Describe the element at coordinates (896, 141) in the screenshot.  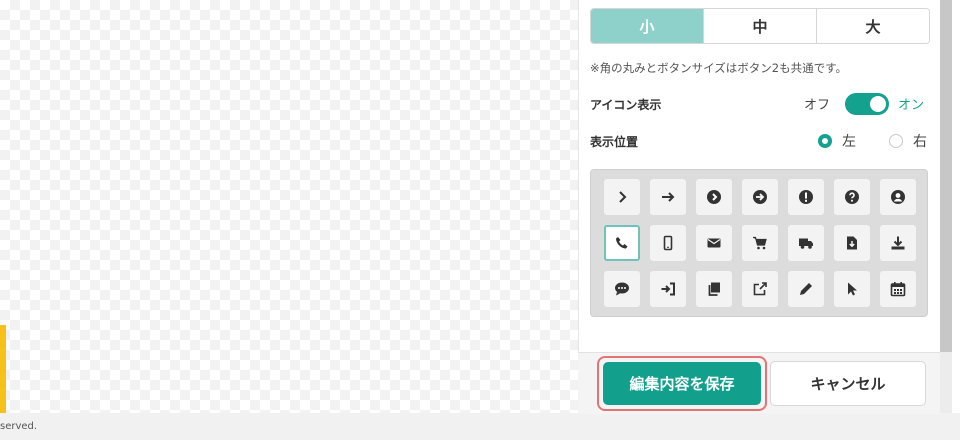
I see `position-right-radio` at that location.